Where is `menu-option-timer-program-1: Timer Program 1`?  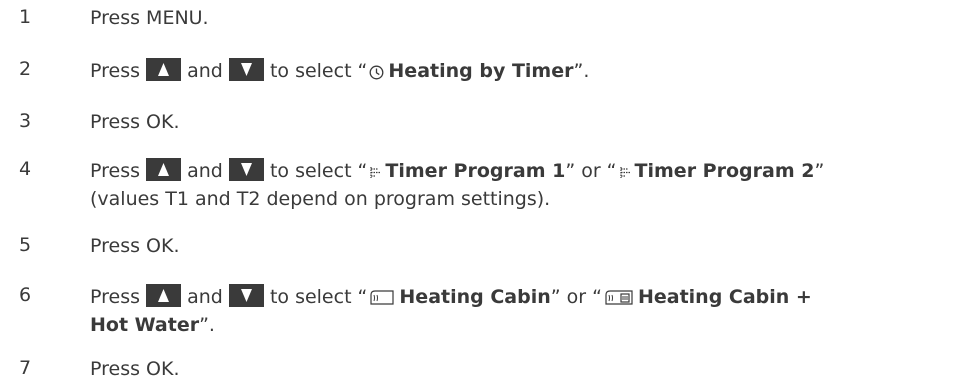
menu-option-timer-program-1: Timer Program 1 is located at coordinates (475, 171).